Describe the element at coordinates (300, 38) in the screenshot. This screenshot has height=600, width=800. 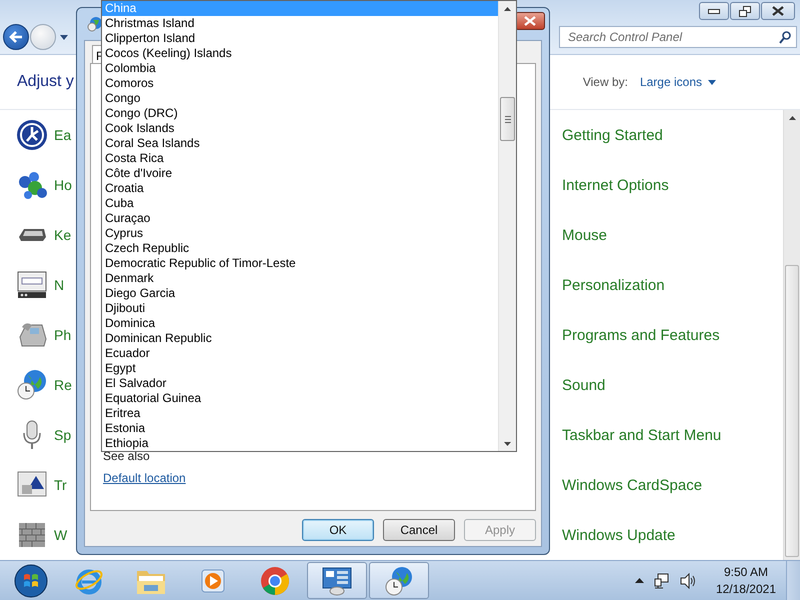
I see `dropdown-option: Clipperton Island` at that location.